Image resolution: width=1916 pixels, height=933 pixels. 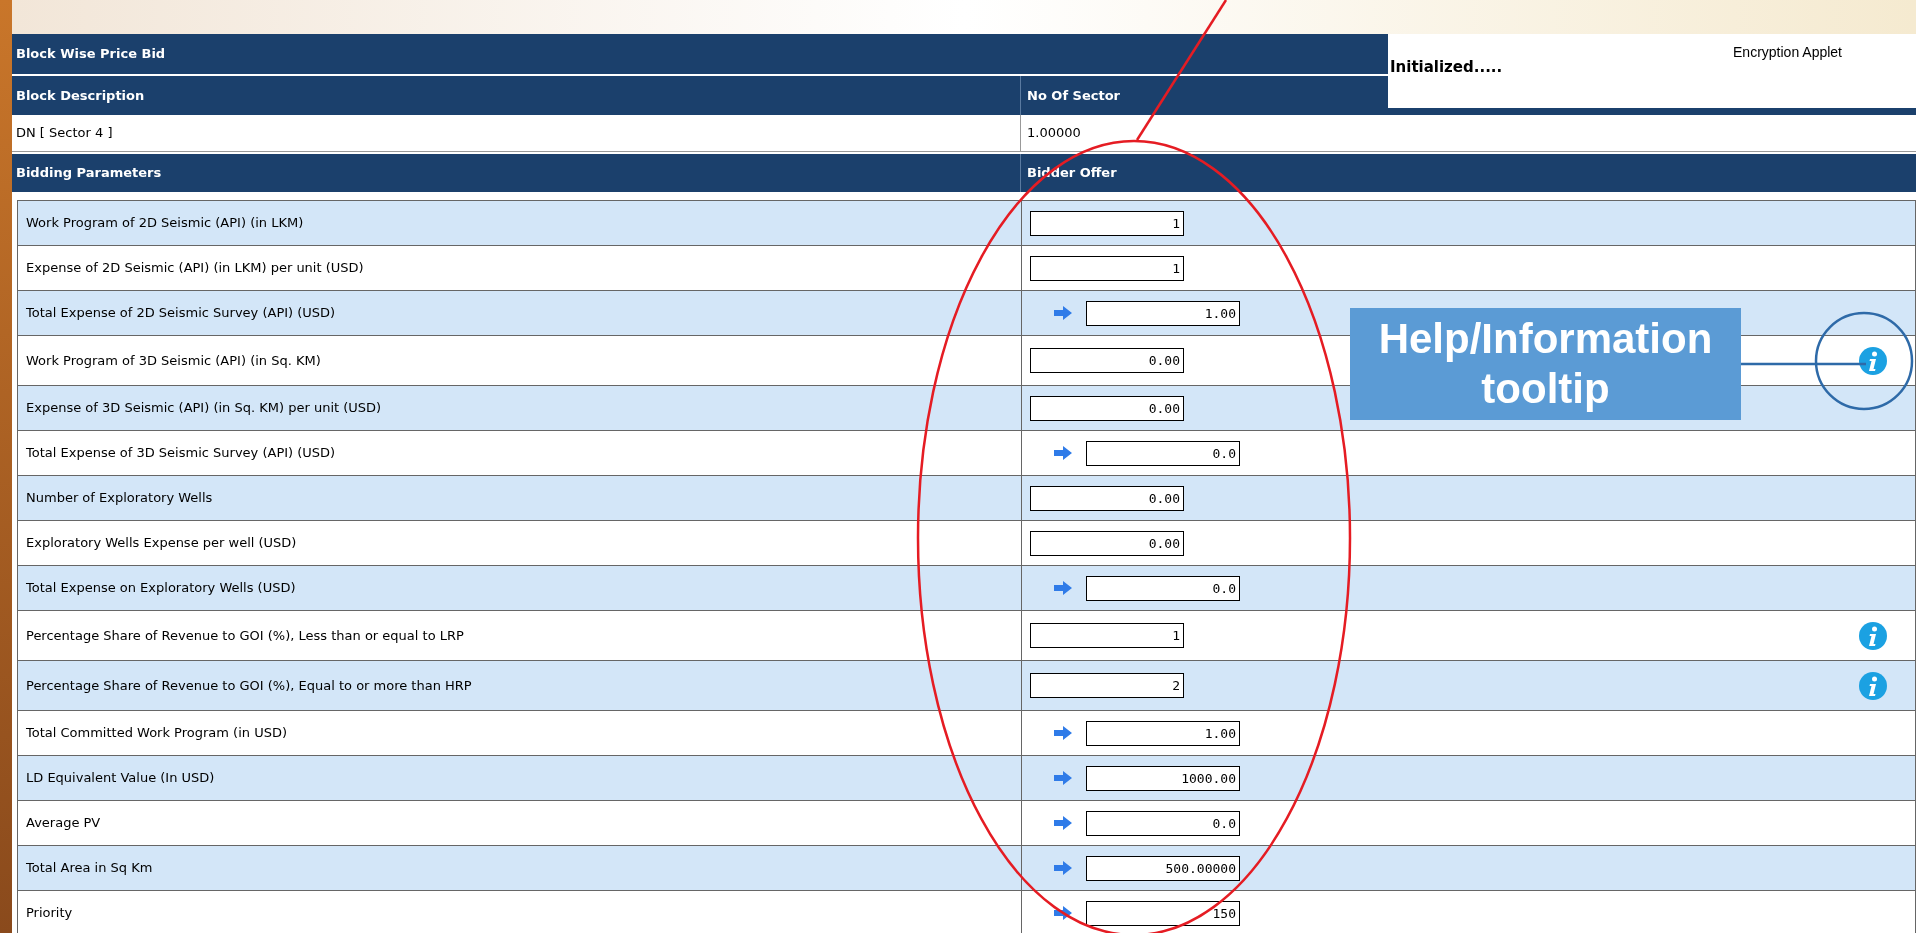 What do you see at coordinates (520, 223) in the screenshot?
I see `table-cell: Work Program of 2D Seismic (API) (in LKM)` at bounding box center [520, 223].